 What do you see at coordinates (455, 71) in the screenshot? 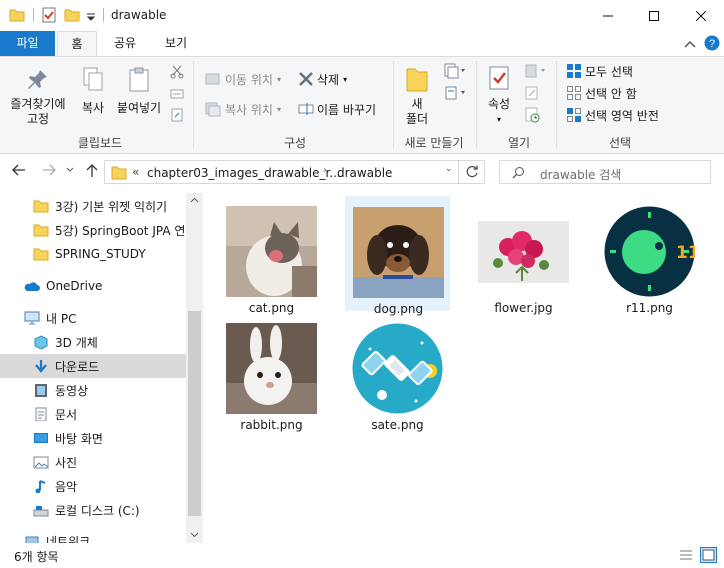
I see `new-item-icon` at bounding box center [455, 71].